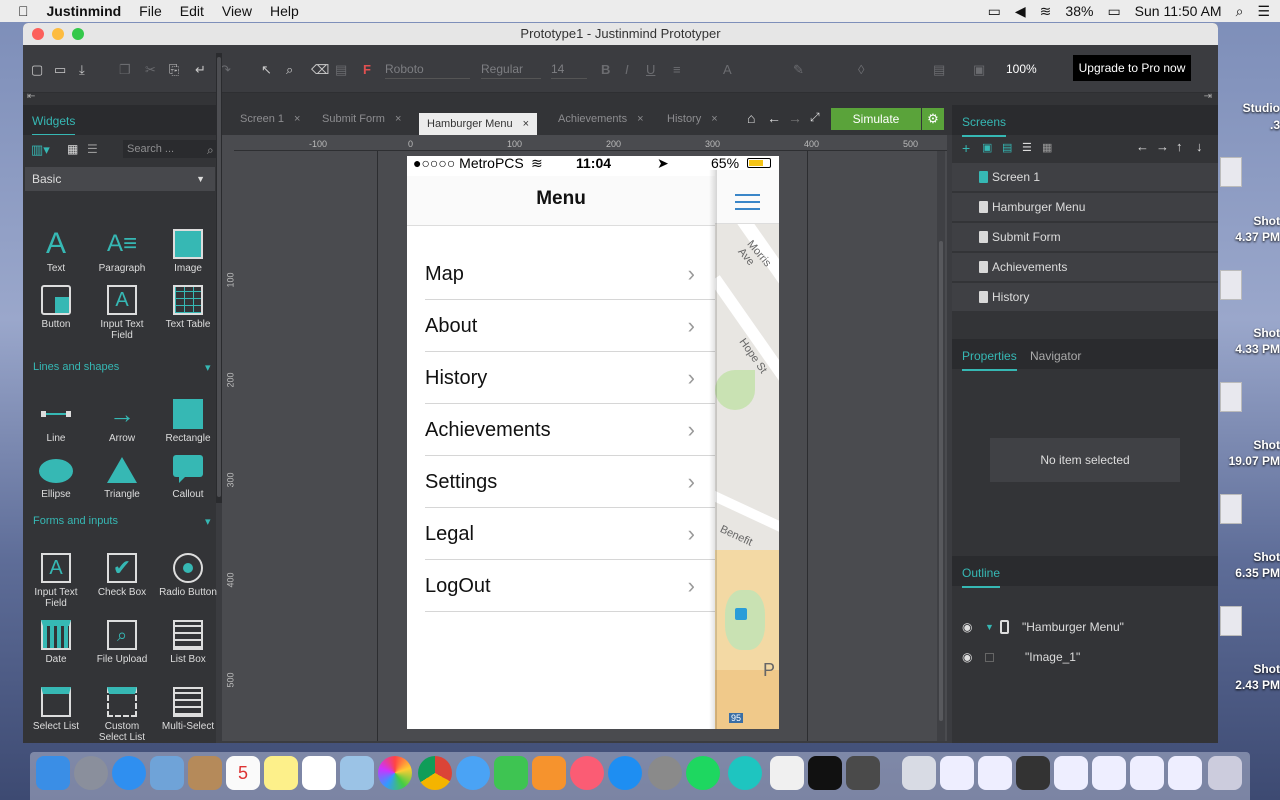  Describe the element at coordinates (561, 274) in the screenshot. I see `menu-item-map: Map ›` at that location.